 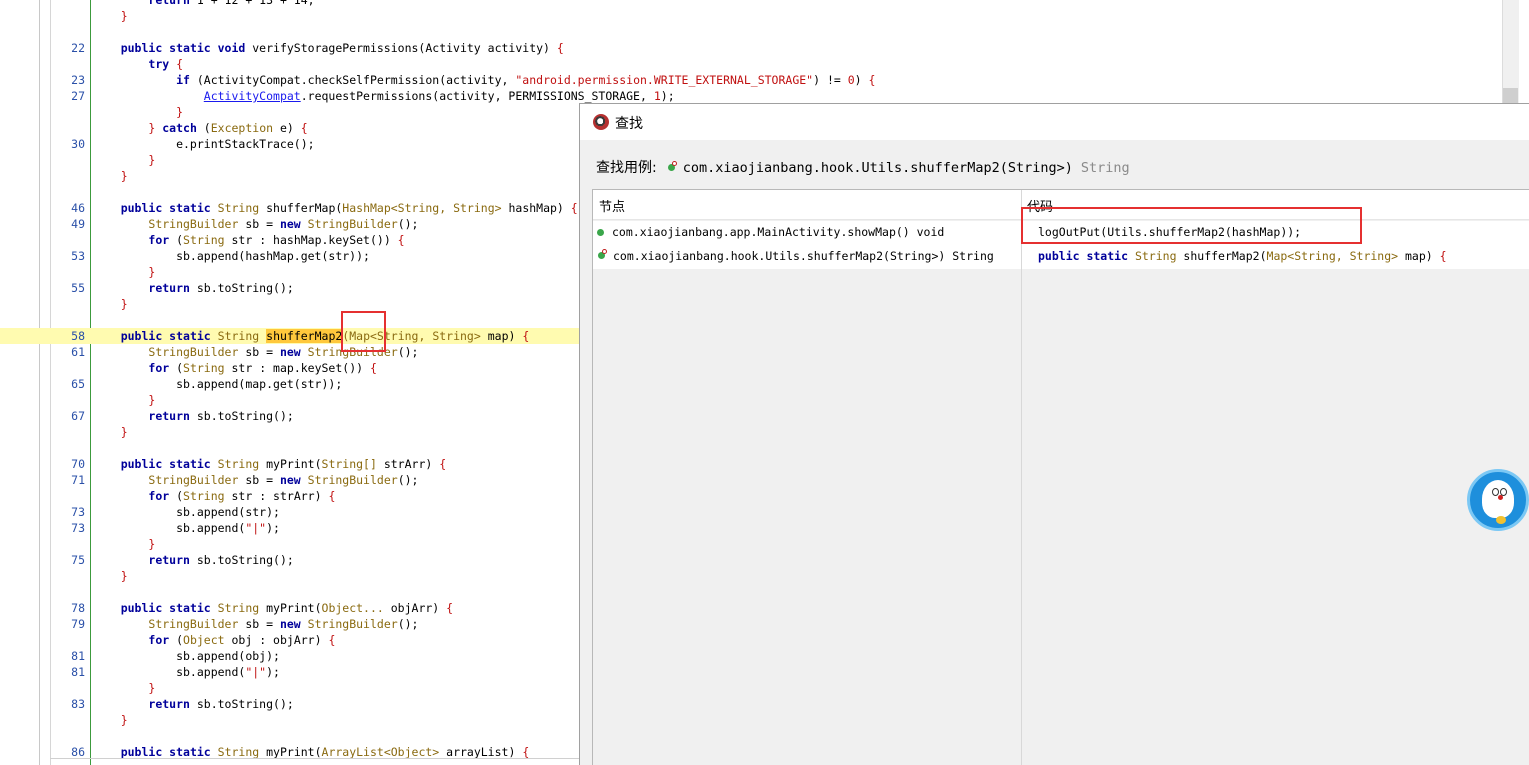 I want to click on column-divider, so click(x=1021, y=477).